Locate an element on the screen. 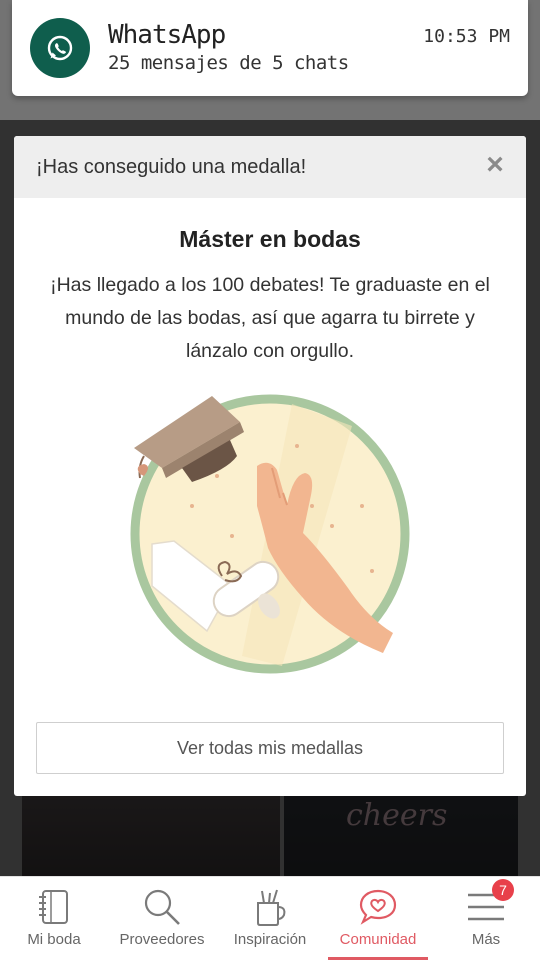 The height and width of the screenshot is (960, 540). whatsapp-notification: WhatsApp 25 mensajes de 5 chats 10:53 PM is located at coordinates (270, 48).